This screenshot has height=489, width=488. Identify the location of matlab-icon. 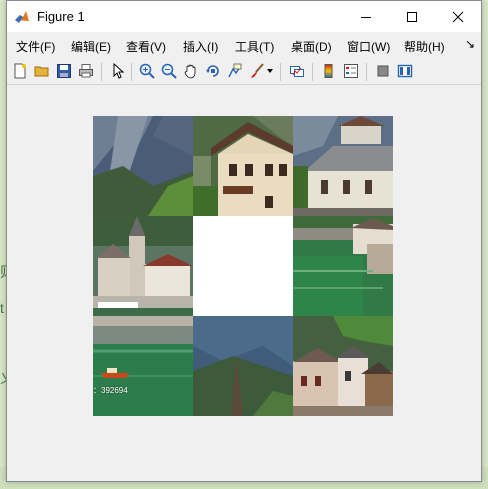
(22, 17).